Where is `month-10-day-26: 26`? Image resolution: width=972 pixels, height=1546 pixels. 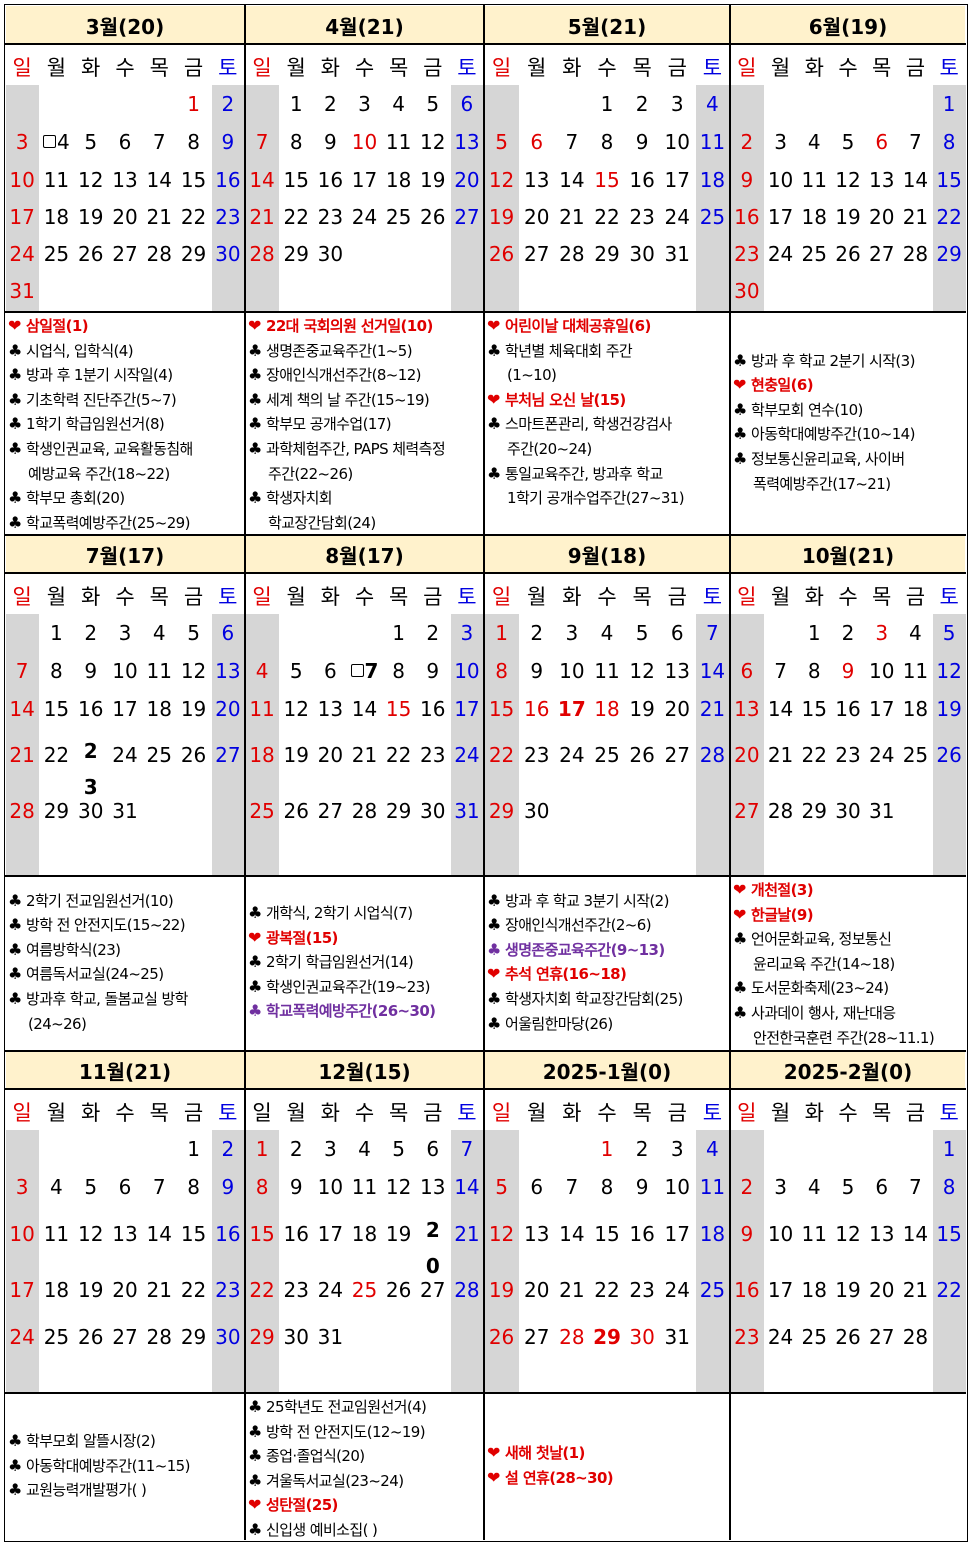
month-10-day-26: 26 is located at coordinates (398, 1290).